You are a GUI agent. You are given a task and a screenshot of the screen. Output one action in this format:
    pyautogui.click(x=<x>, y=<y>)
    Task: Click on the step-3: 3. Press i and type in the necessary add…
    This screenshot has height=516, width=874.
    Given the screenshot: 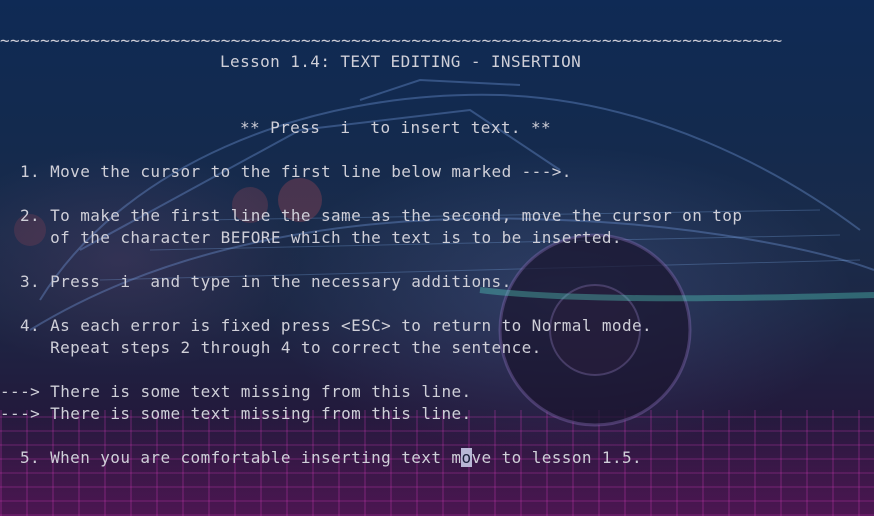 What is the action you would take?
    pyautogui.click(x=266, y=281)
    